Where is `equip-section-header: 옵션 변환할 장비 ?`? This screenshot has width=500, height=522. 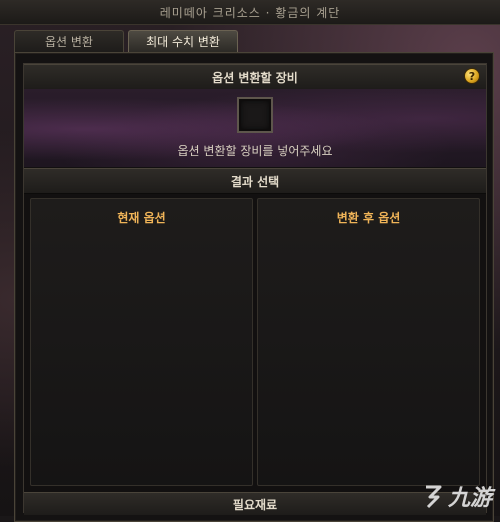
equip-section-header: 옵션 변환할 장비 ? is located at coordinates (255, 77).